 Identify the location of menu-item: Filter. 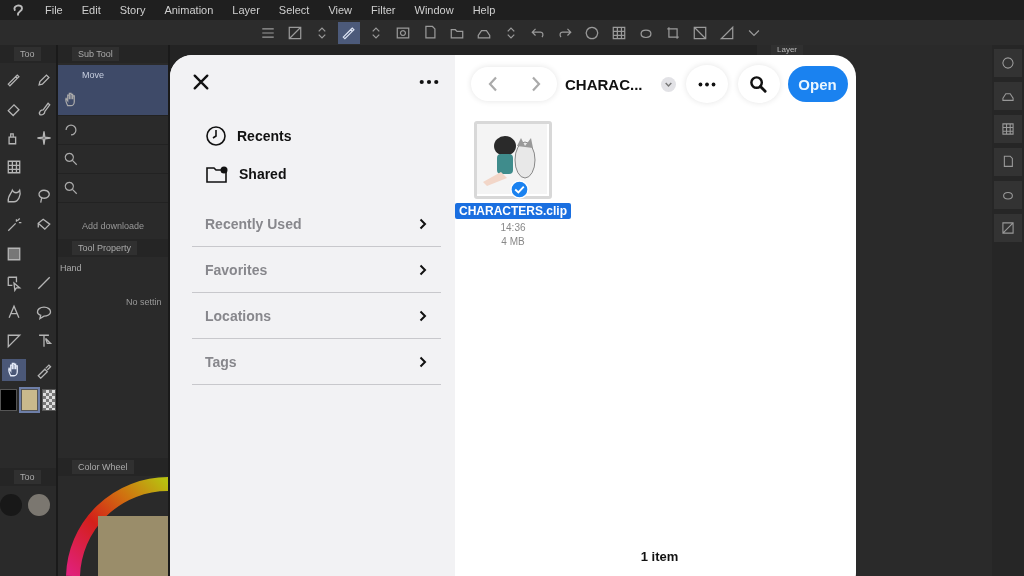
(383, 10).